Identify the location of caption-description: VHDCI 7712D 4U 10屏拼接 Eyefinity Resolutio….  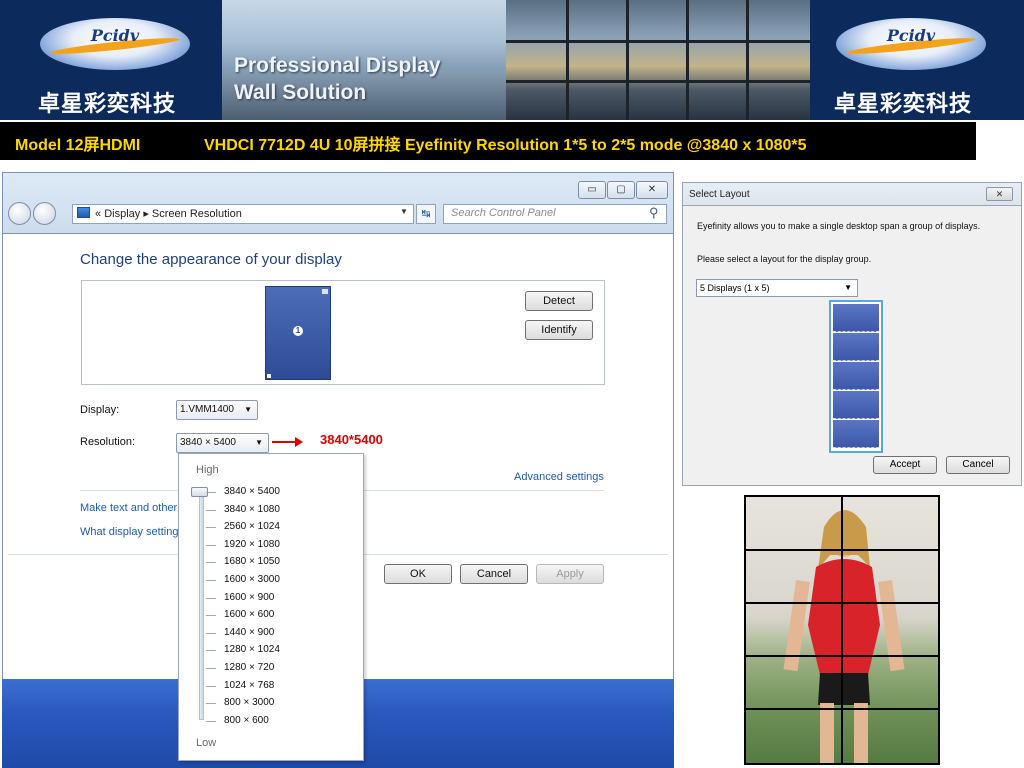
(505, 145).